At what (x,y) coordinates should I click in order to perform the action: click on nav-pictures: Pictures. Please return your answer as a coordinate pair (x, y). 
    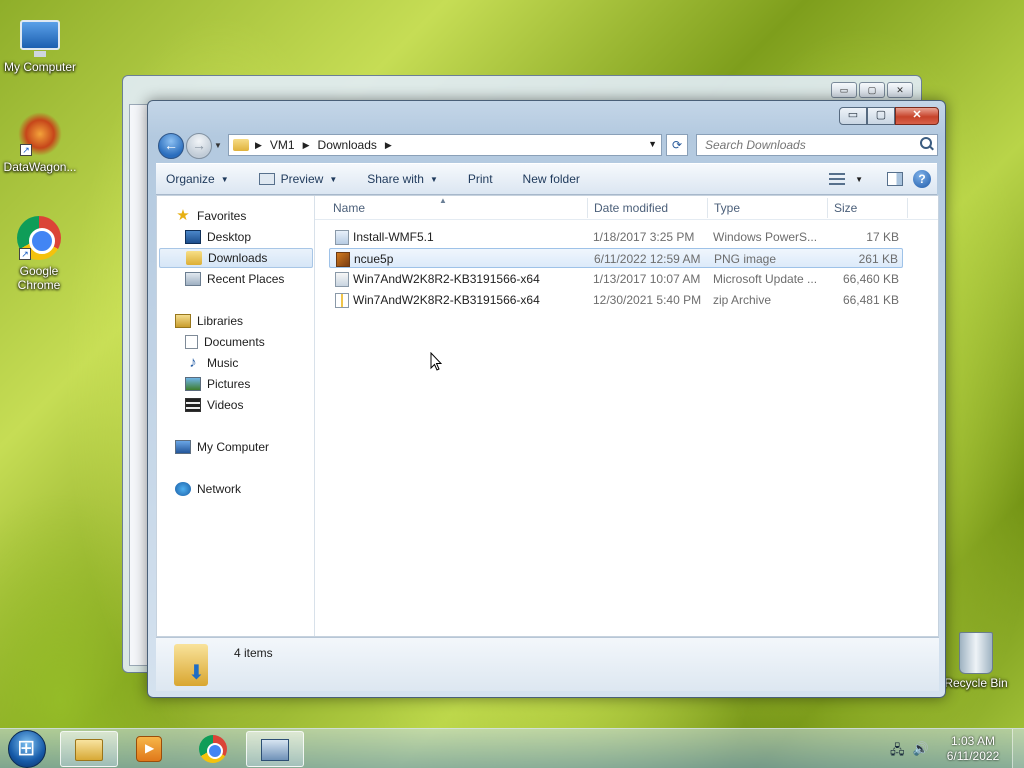
    Looking at the image, I should click on (217, 384).